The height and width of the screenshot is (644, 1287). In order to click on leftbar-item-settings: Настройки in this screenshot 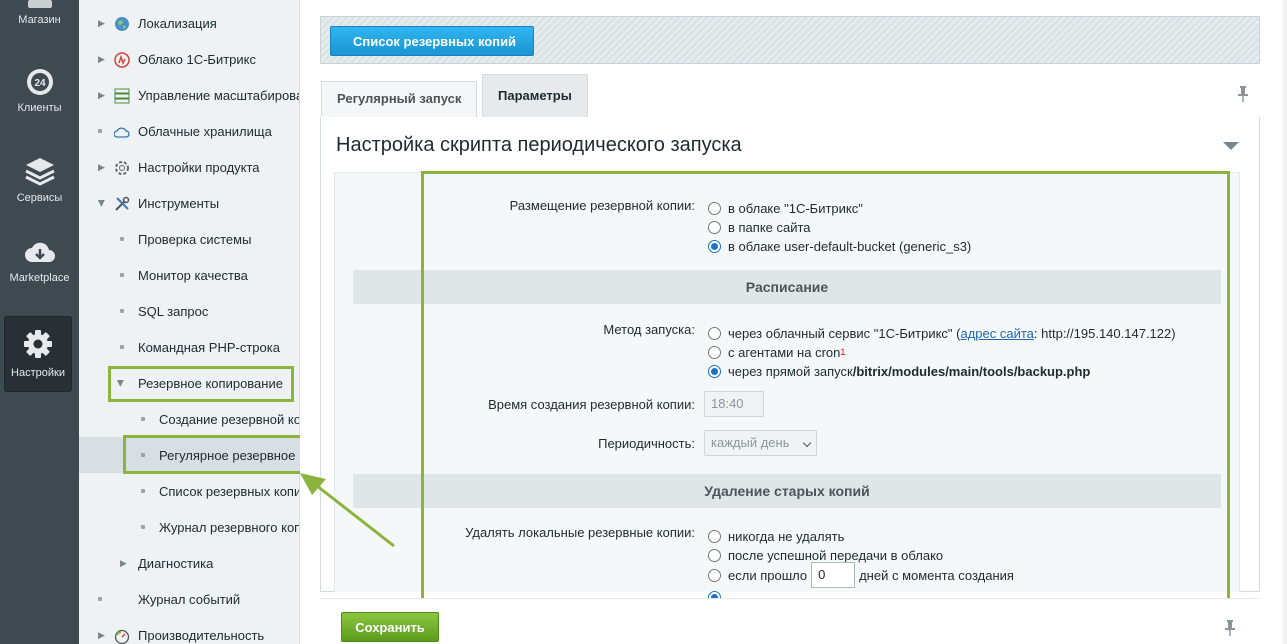, I will do `click(38, 354)`.